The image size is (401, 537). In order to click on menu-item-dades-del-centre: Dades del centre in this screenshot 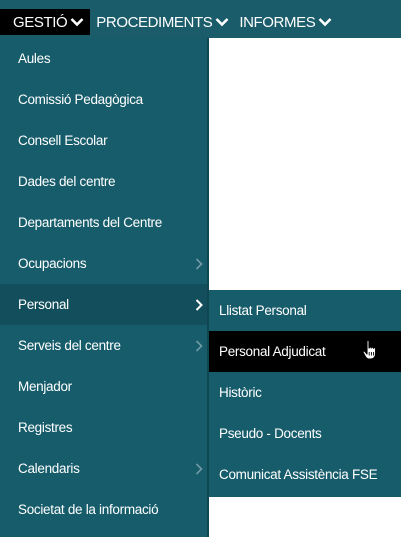, I will do `click(103, 181)`.